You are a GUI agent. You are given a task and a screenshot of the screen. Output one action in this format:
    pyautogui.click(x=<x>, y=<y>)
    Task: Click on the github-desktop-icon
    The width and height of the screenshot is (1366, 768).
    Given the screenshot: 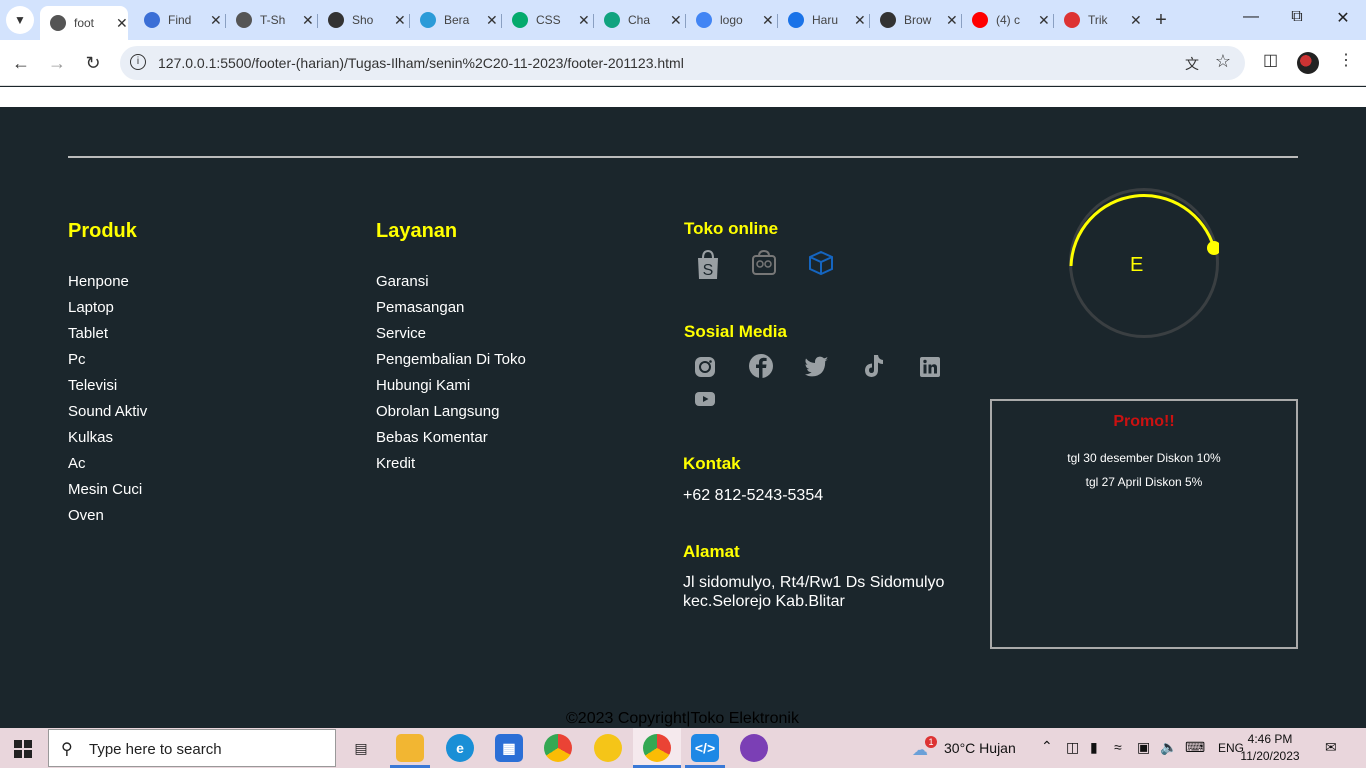 What is the action you would take?
    pyautogui.click(x=754, y=748)
    